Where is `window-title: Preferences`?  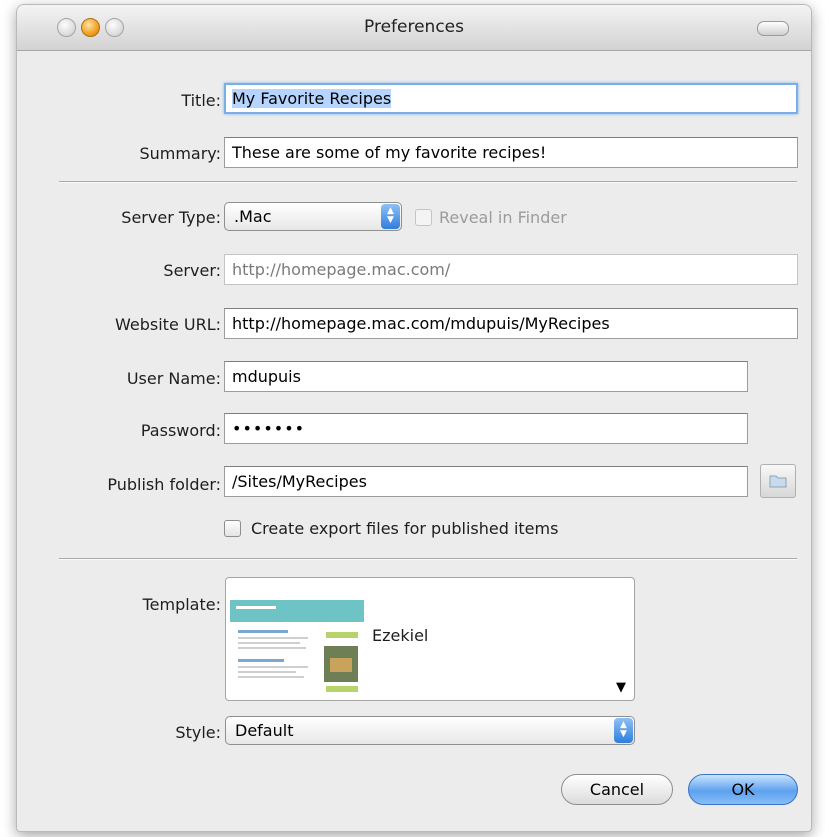
window-title: Preferences is located at coordinates (414, 27).